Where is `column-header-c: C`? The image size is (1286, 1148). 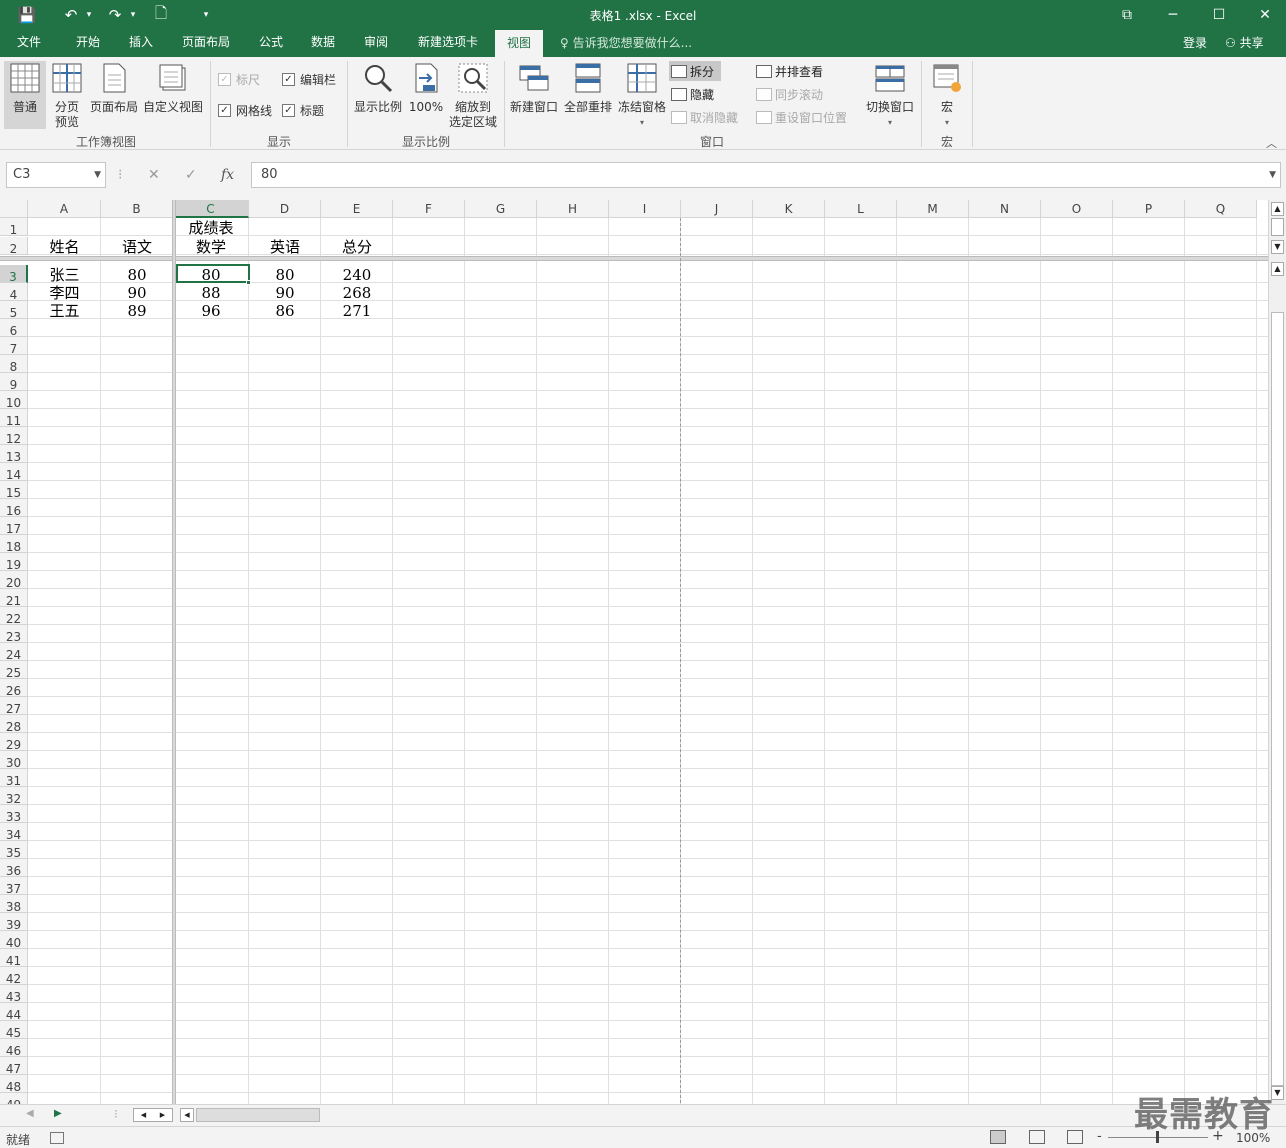 column-header-c: C is located at coordinates (211, 209).